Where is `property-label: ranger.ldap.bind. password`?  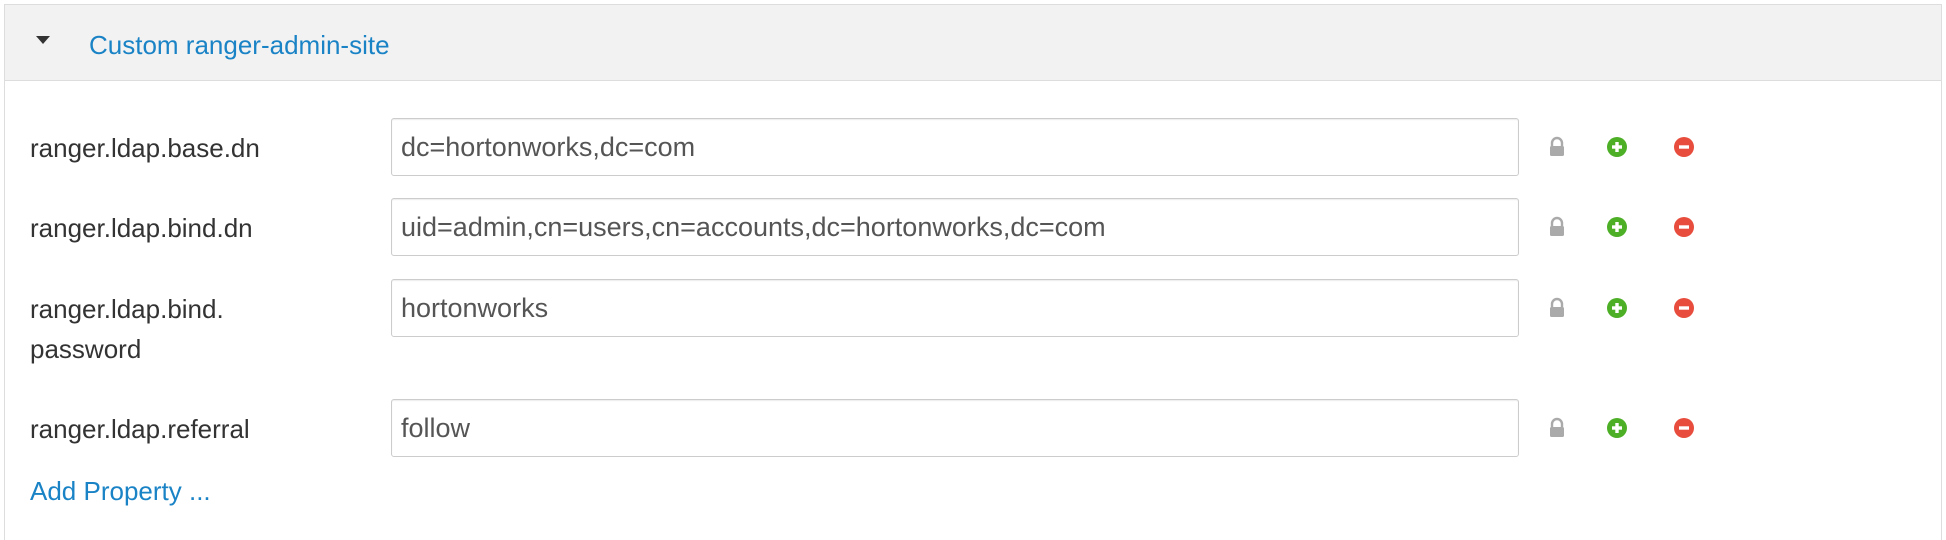 property-label: ranger.ldap.bind. password is located at coordinates (127, 329).